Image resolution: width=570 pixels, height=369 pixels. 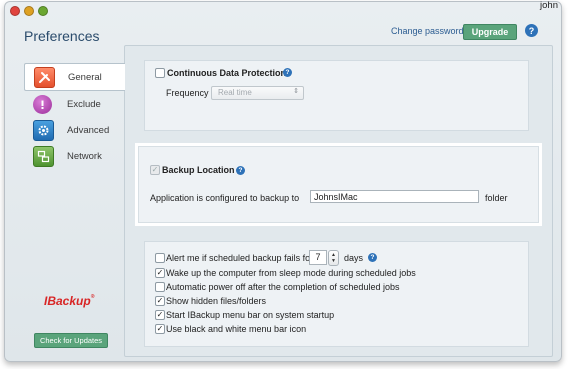 What do you see at coordinates (44, 77) in the screenshot?
I see `tools-icon` at bounding box center [44, 77].